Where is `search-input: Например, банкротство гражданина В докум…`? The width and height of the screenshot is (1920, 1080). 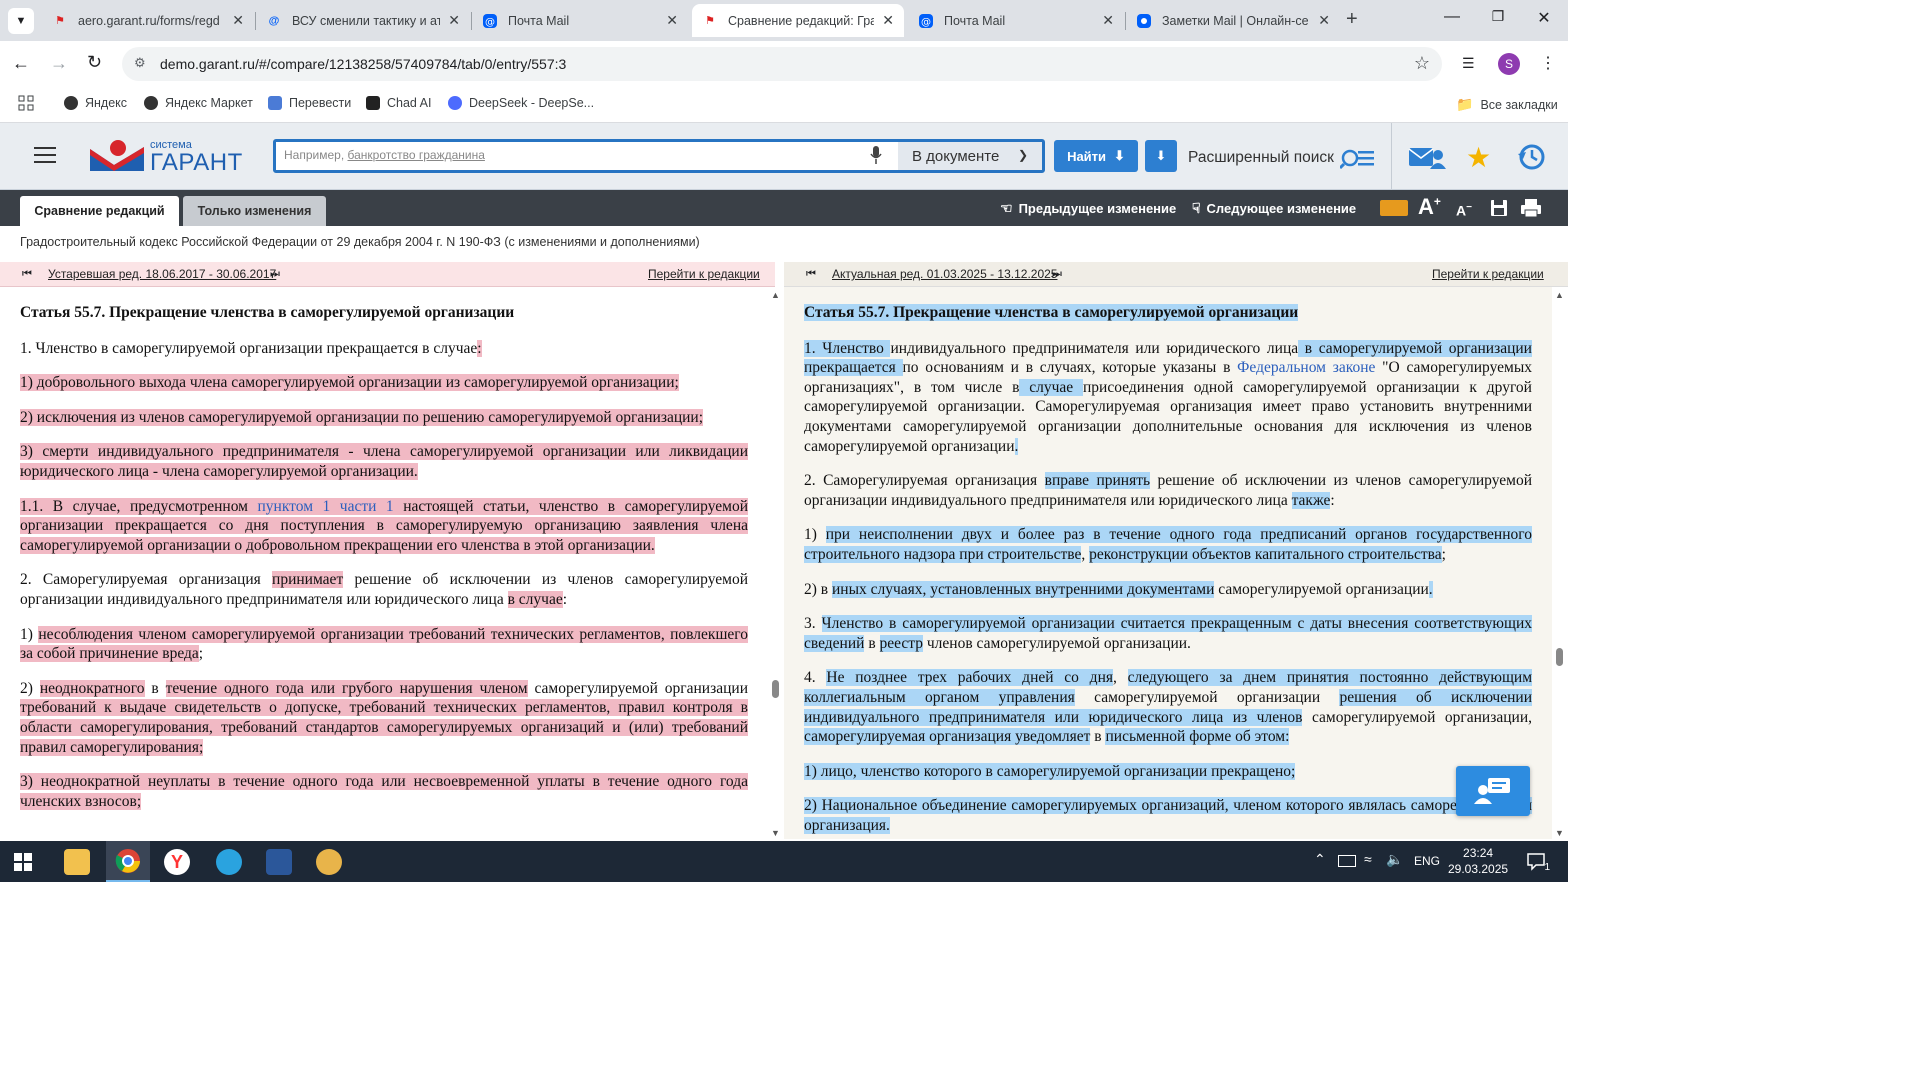
search-input: Например, банкротство гражданина В докум… is located at coordinates (659, 156).